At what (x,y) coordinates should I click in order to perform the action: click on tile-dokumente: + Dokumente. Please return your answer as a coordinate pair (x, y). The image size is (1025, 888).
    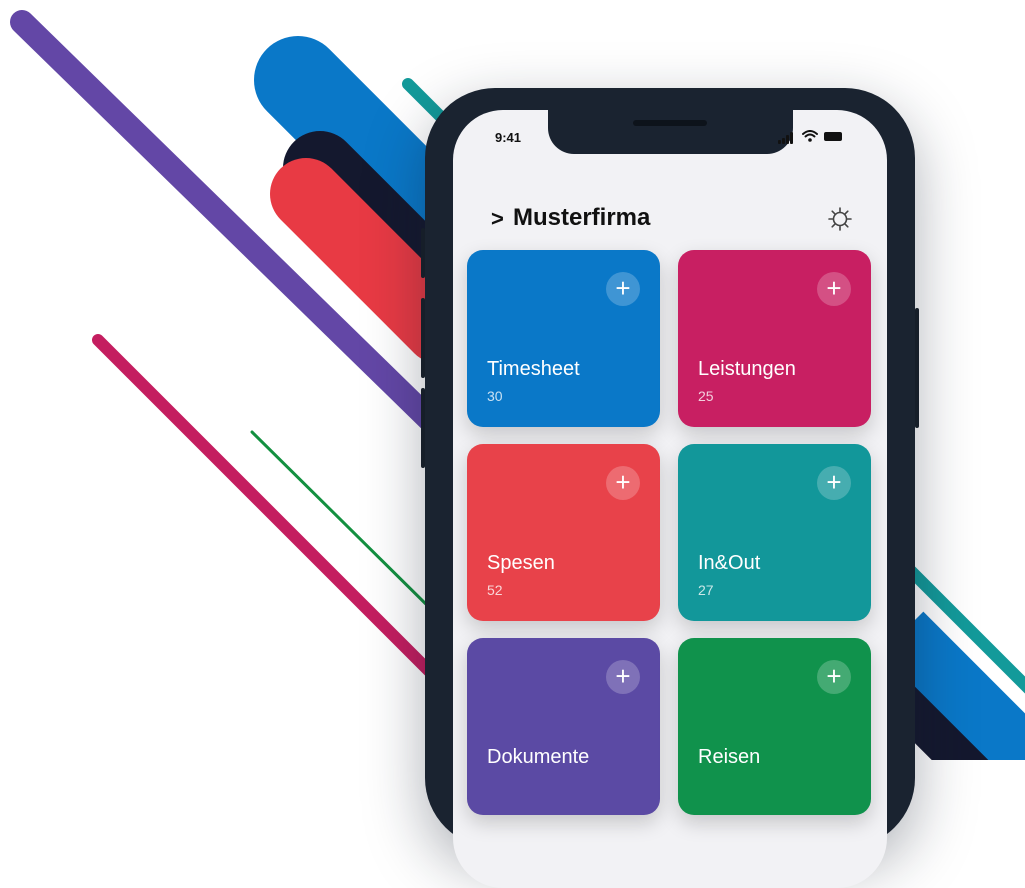
    Looking at the image, I should click on (563, 726).